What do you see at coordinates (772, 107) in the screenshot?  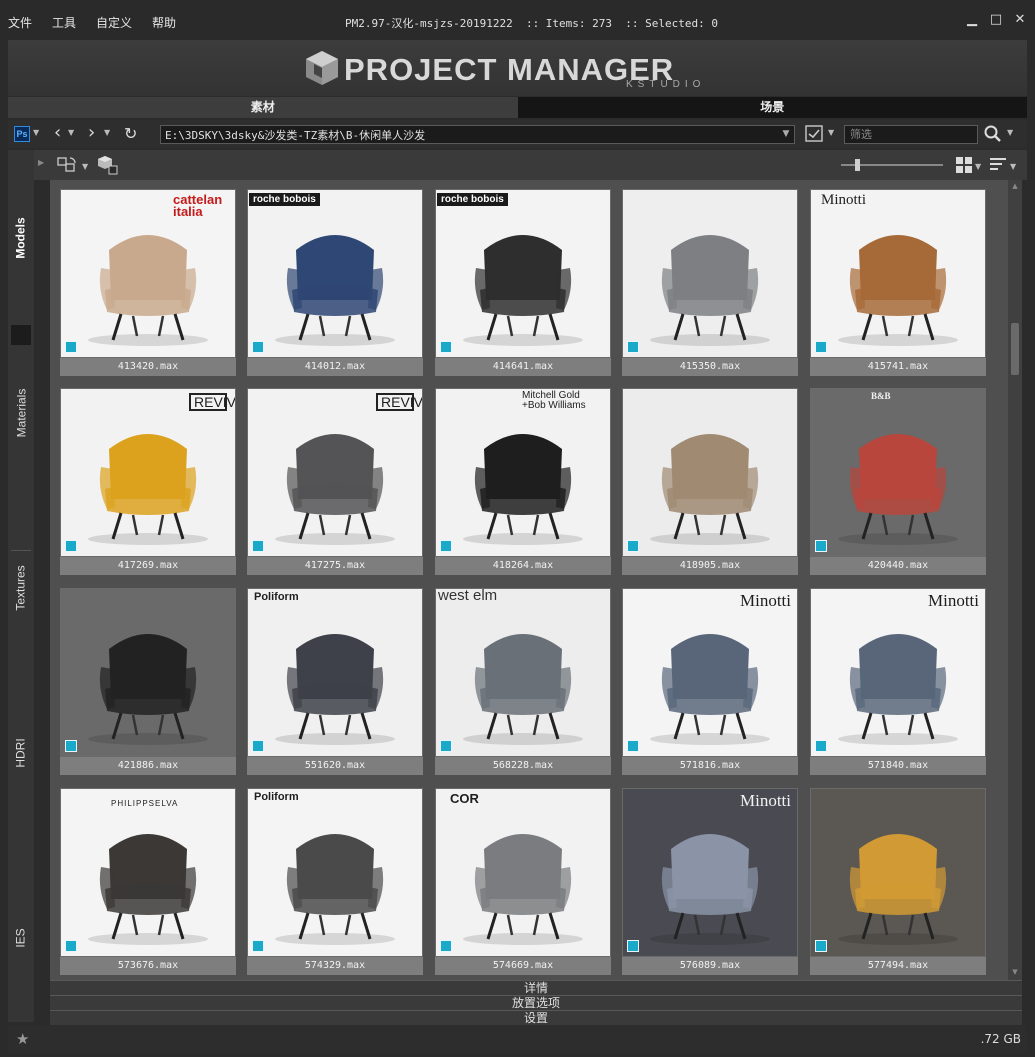 I see `tab-scenes: 场景` at bounding box center [772, 107].